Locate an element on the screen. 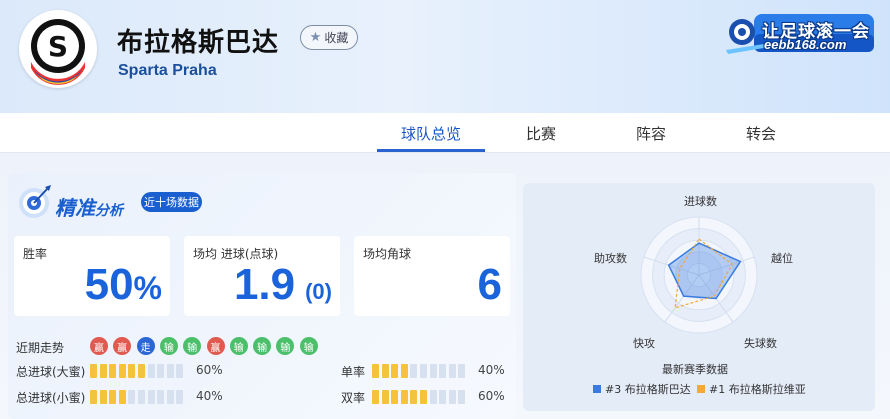 The height and width of the screenshot is (419, 890). team-nav: 球队总览 比赛 阵容 转会 is located at coordinates (445, 133).